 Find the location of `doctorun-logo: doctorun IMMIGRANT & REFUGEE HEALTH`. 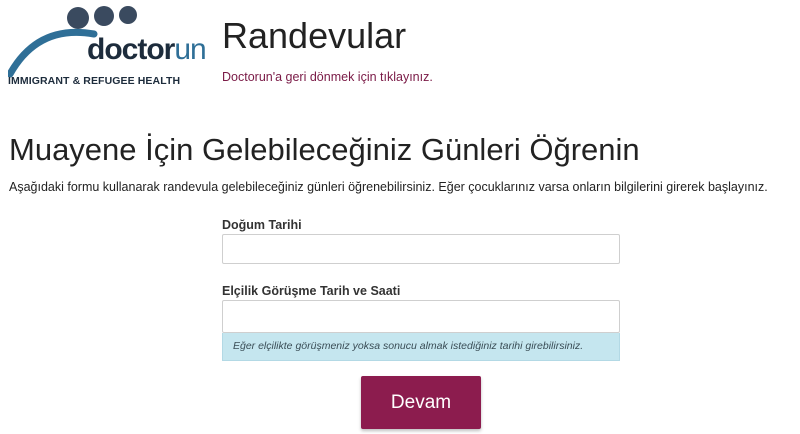

doctorun-logo: doctorun IMMIGRANT & REFUGEE HEALTH is located at coordinates (107, 50).